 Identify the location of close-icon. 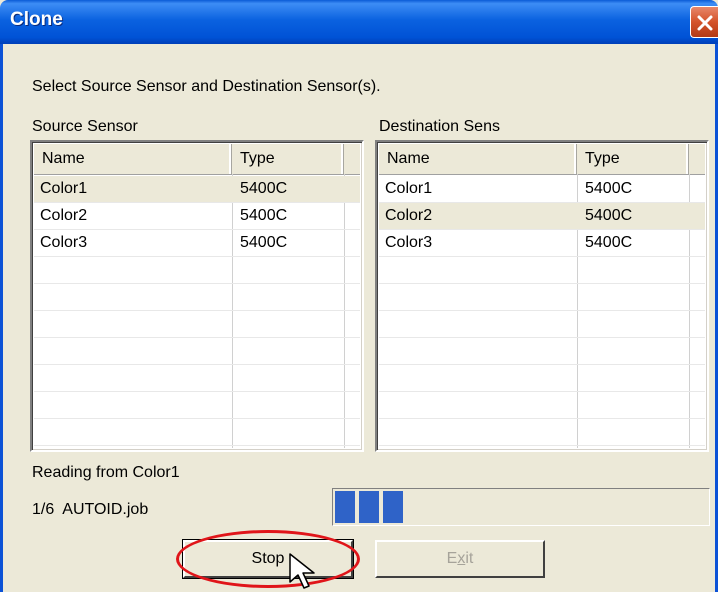
(705, 23).